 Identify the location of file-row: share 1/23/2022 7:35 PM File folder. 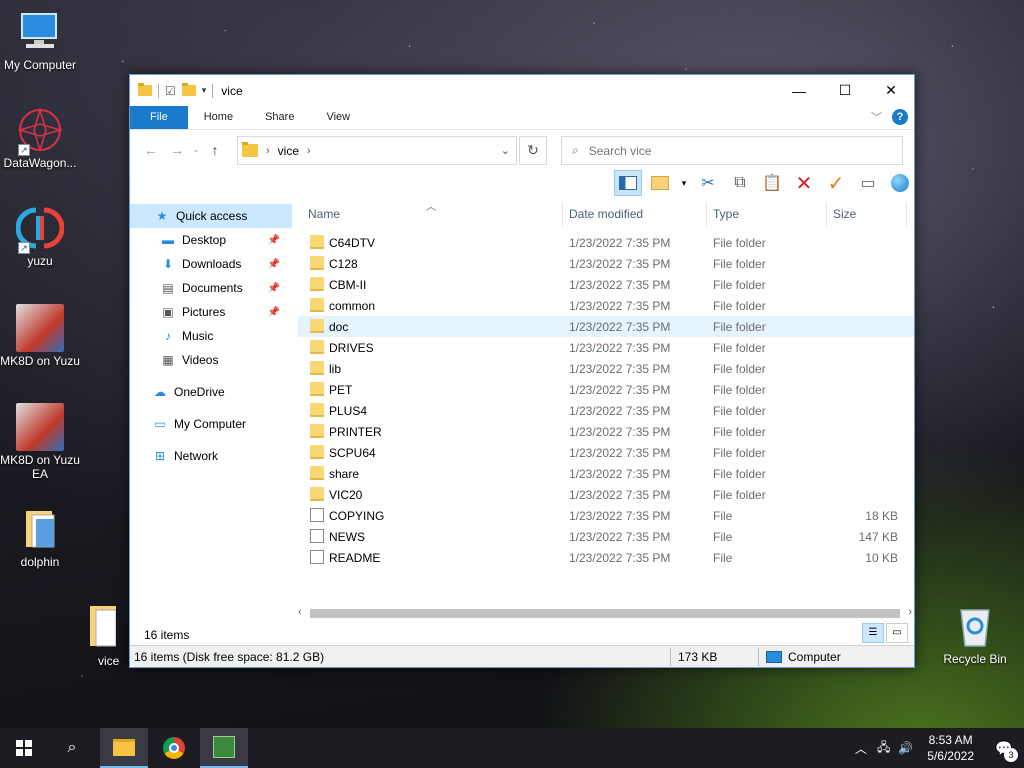
(606, 473).